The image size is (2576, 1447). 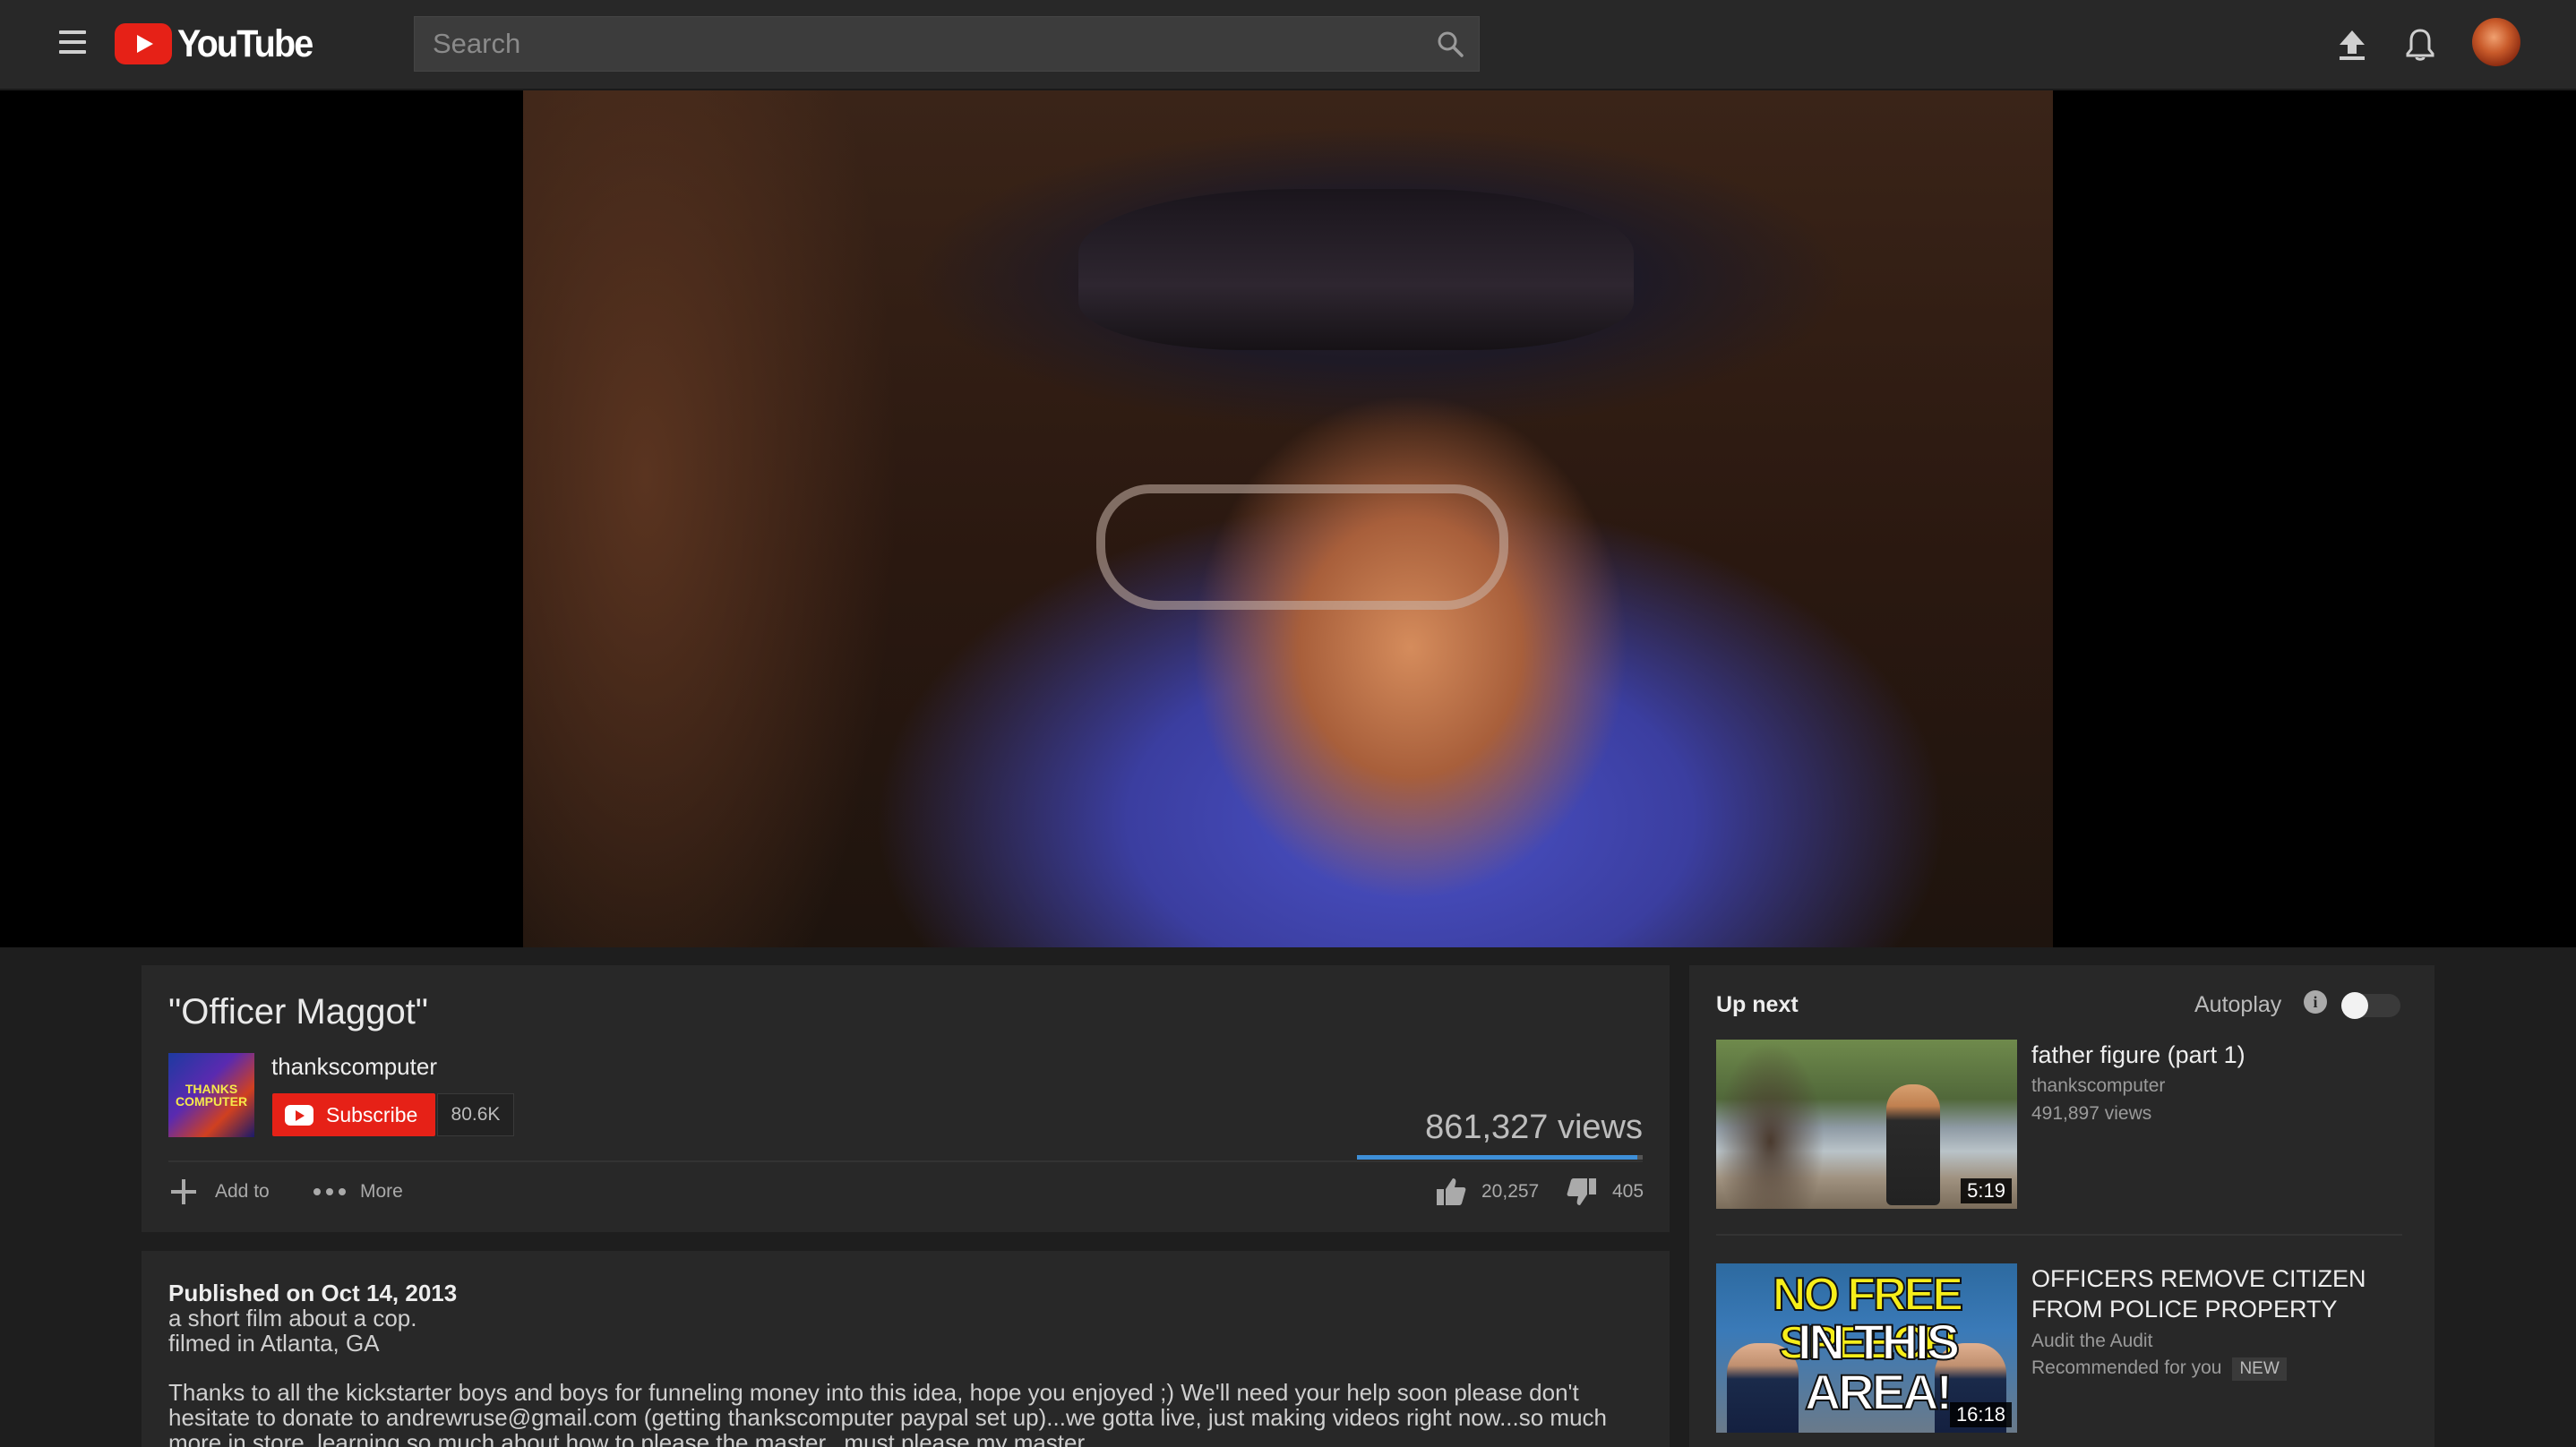 What do you see at coordinates (72, 42) in the screenshot?
I see `hamburger-icon` at bounding box center [72, 42].